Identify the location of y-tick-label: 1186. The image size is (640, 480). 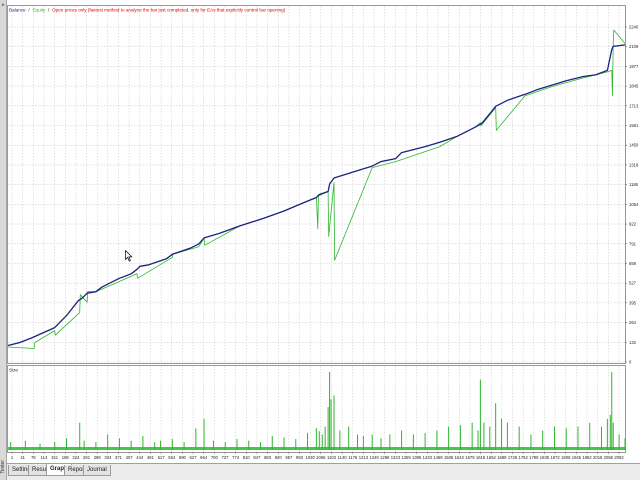
(634, 184).